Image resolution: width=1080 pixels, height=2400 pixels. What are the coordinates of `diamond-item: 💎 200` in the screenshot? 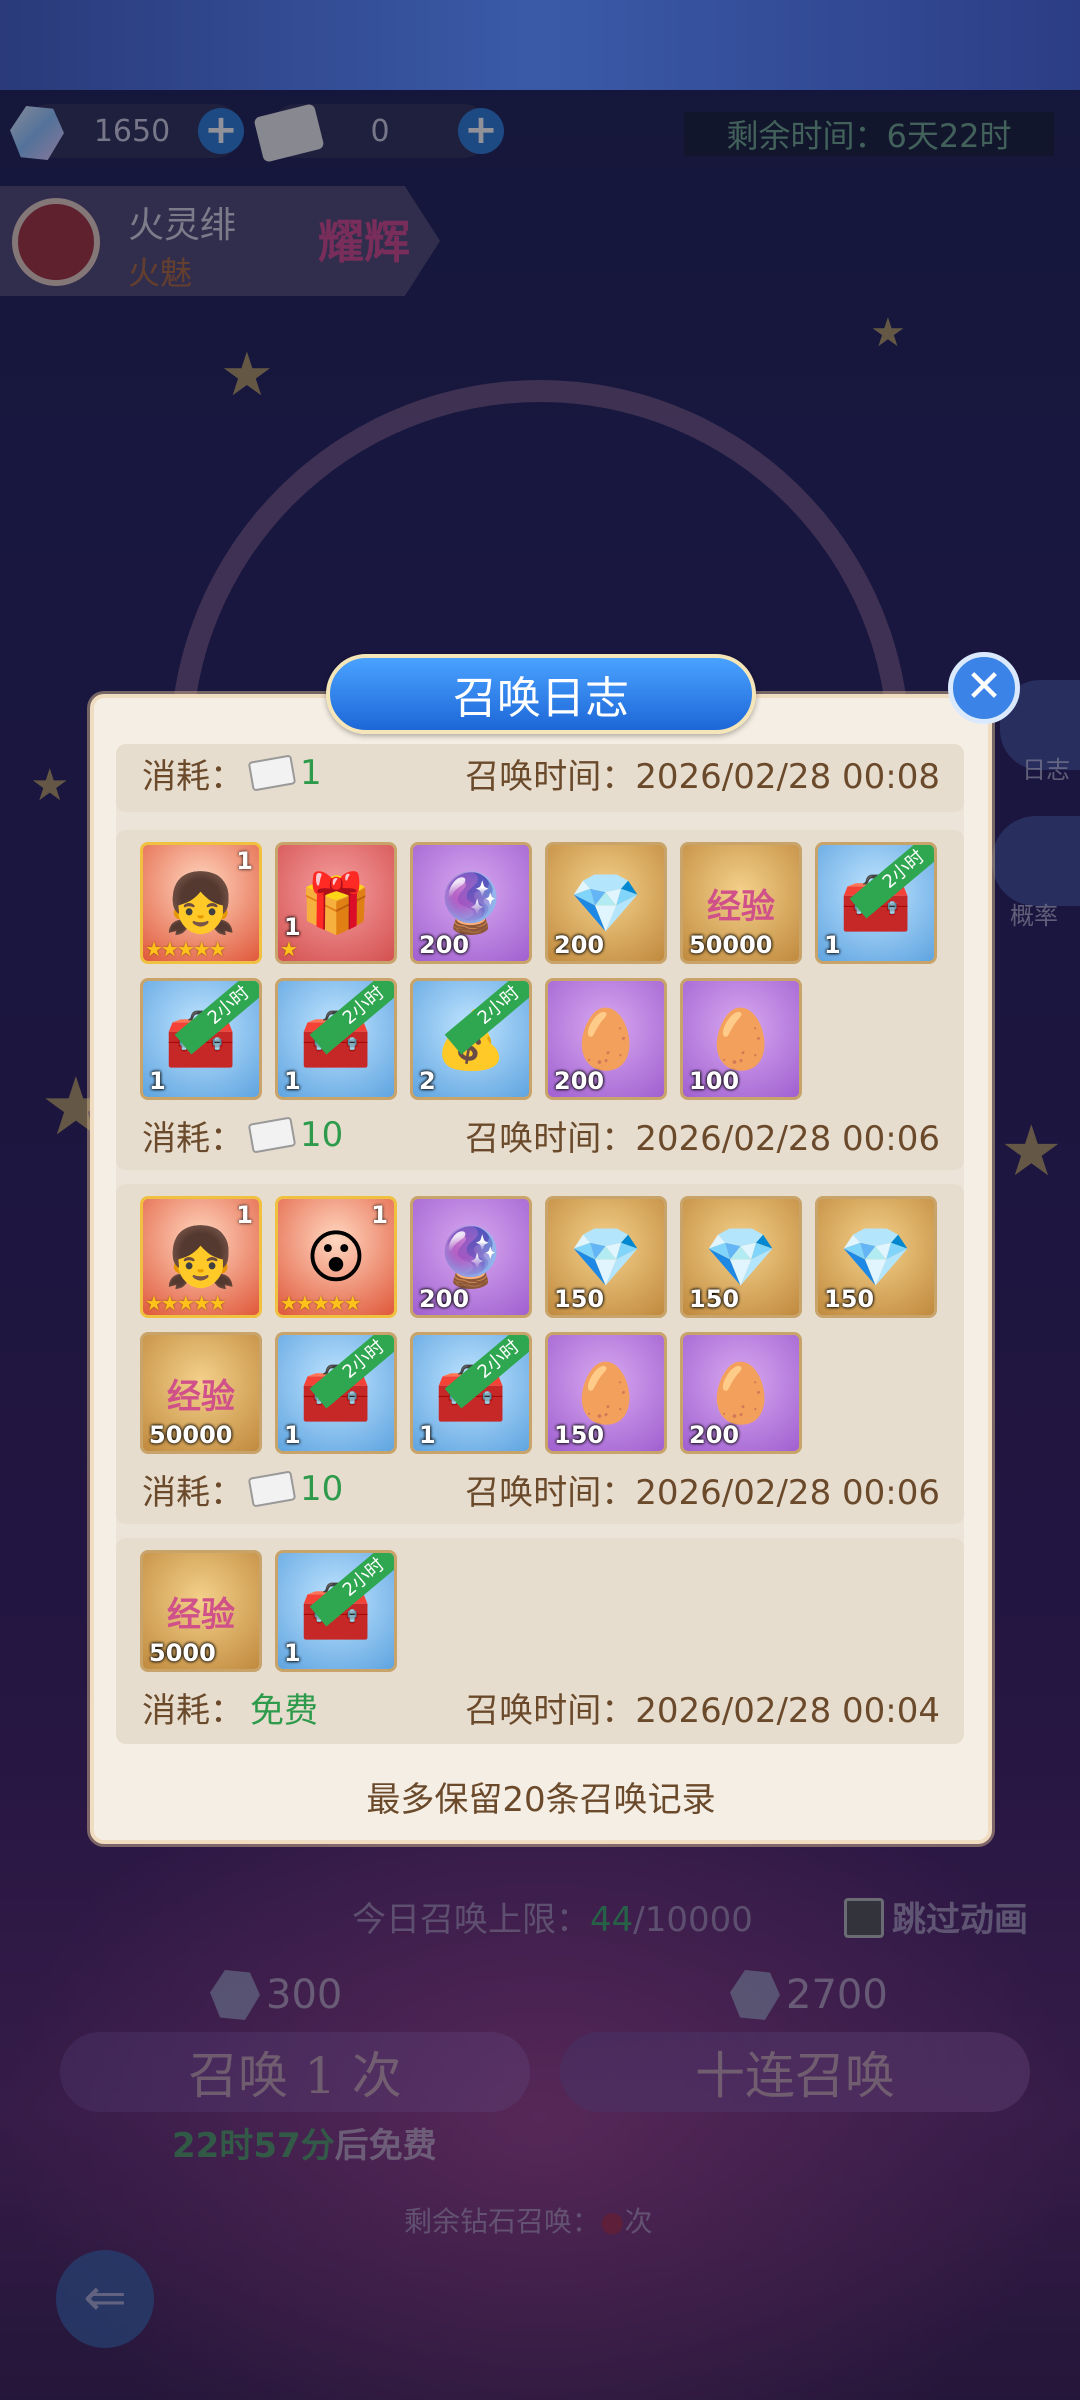 It's located at (606, 903).